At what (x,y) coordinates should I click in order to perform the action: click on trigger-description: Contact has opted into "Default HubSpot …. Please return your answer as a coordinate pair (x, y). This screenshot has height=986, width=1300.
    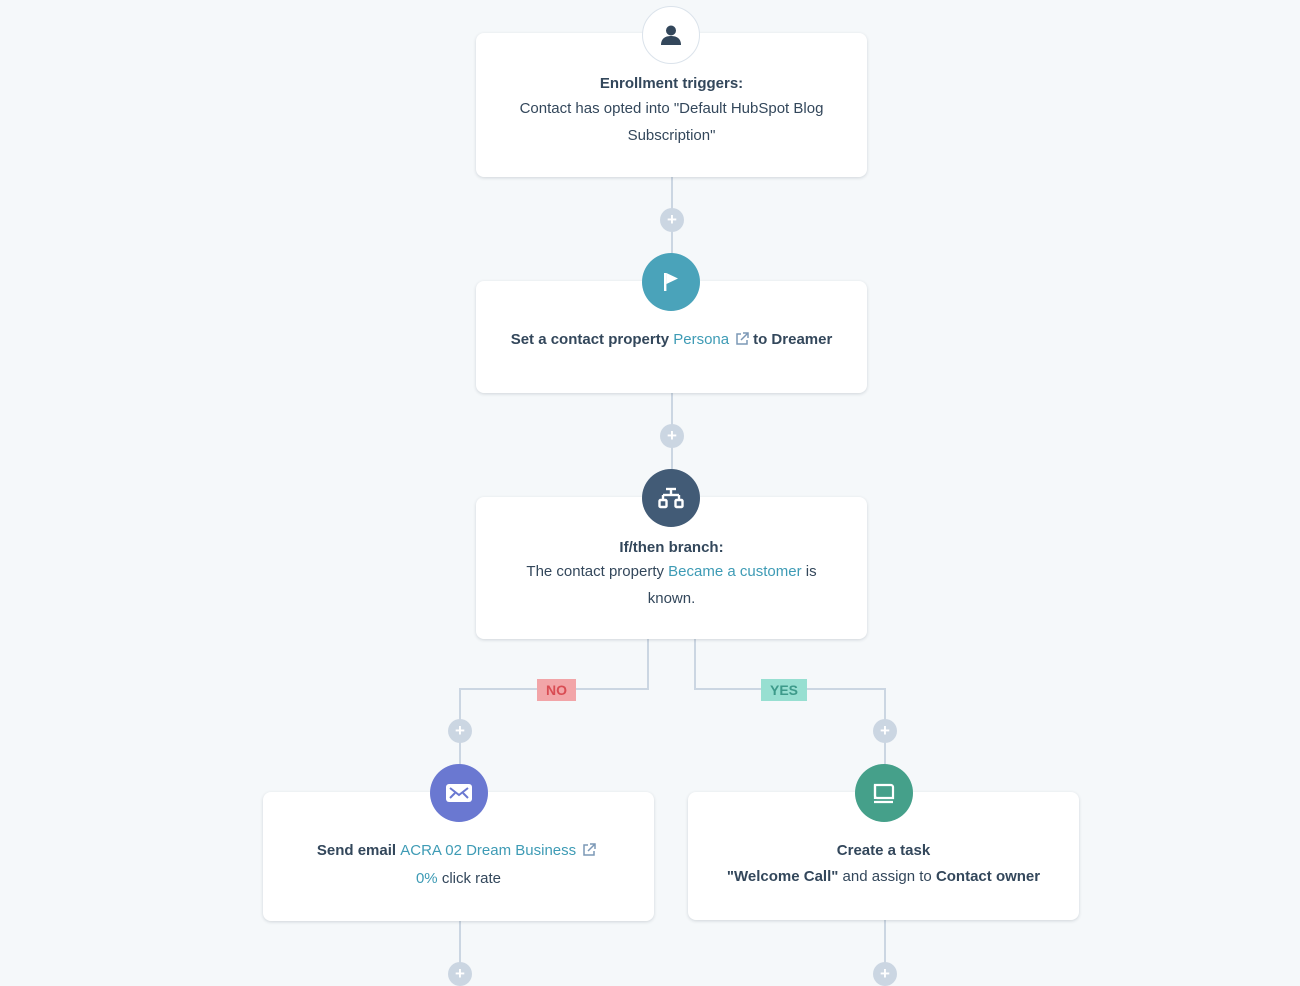
    Looking at the image, I should click on (671, 122).